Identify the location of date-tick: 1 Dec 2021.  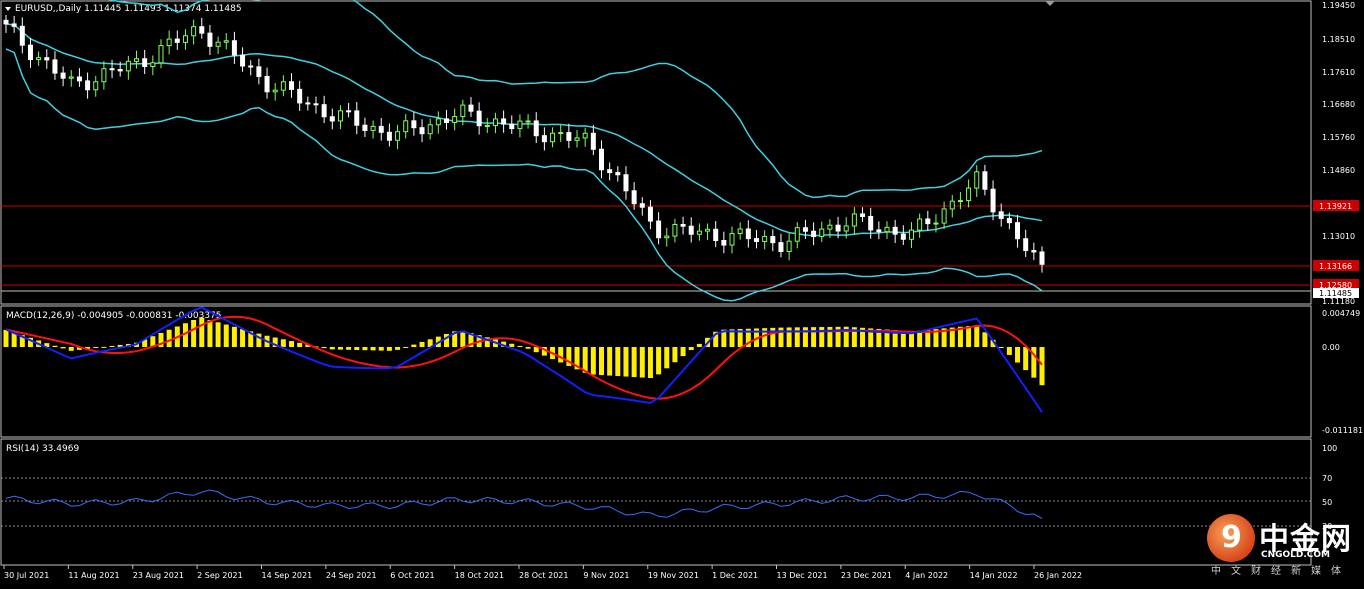
(735, 575).